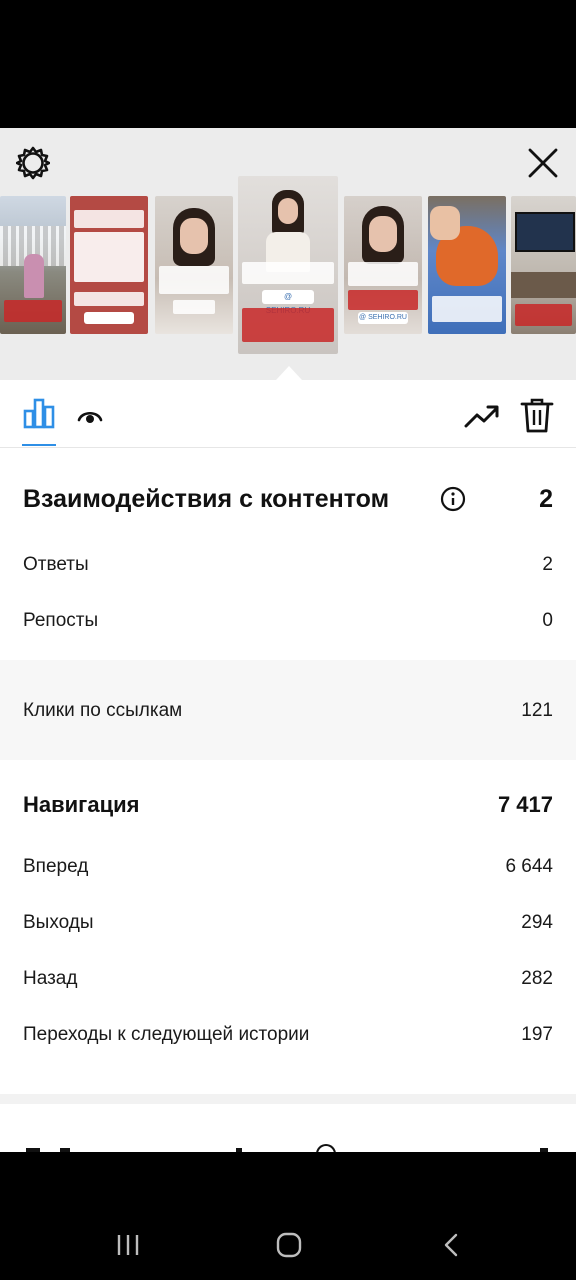 Image resolution: width=576 pixels, height=1280 pixels. I want to click on back-icon, so click(451, 1245).